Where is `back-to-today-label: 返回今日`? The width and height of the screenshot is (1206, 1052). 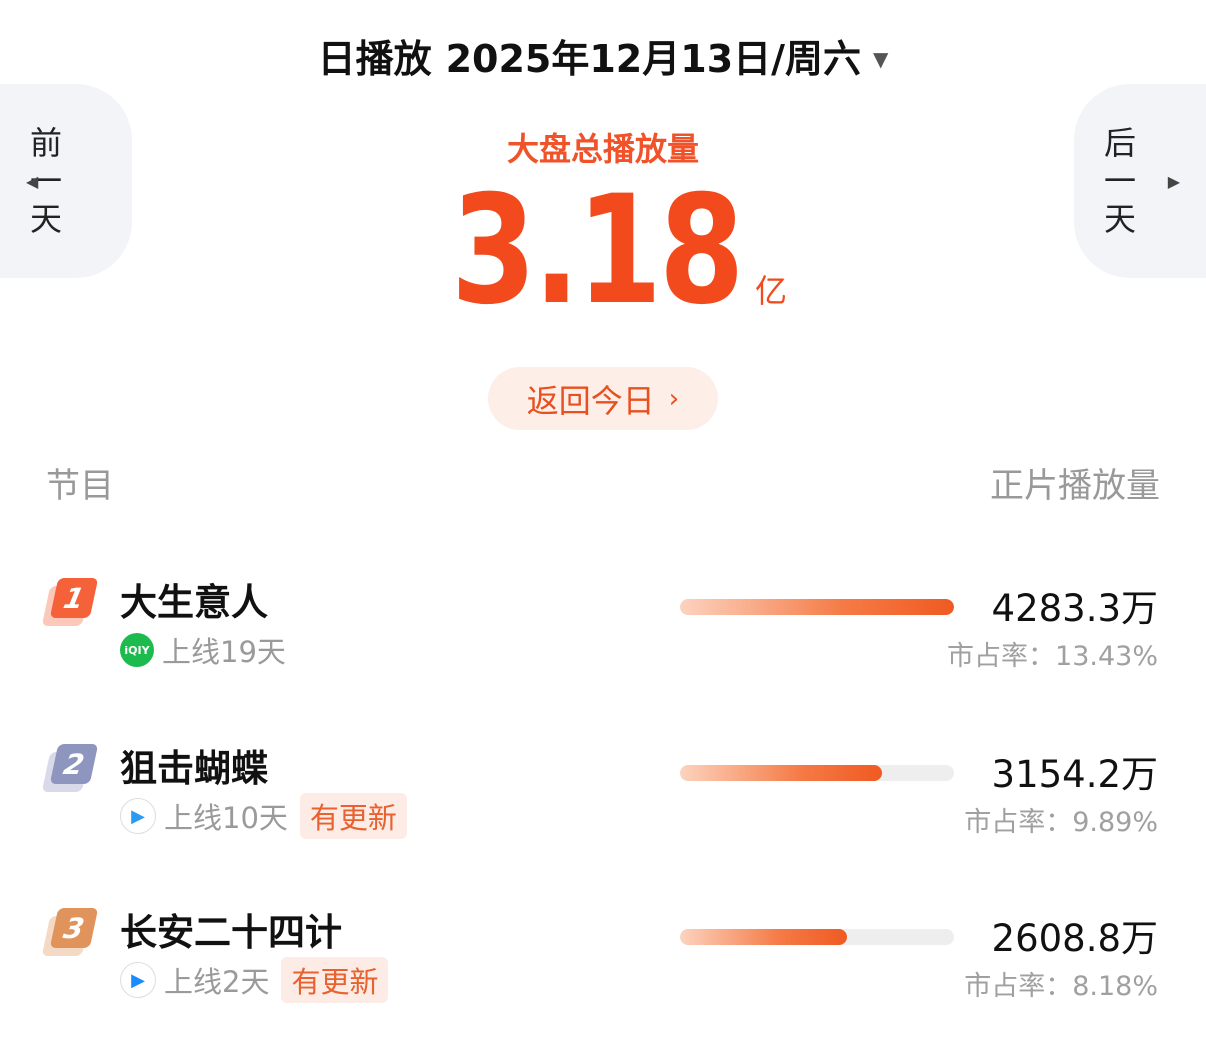 back-to-today-label: 返回今日 is located at coordinates (590, 400).